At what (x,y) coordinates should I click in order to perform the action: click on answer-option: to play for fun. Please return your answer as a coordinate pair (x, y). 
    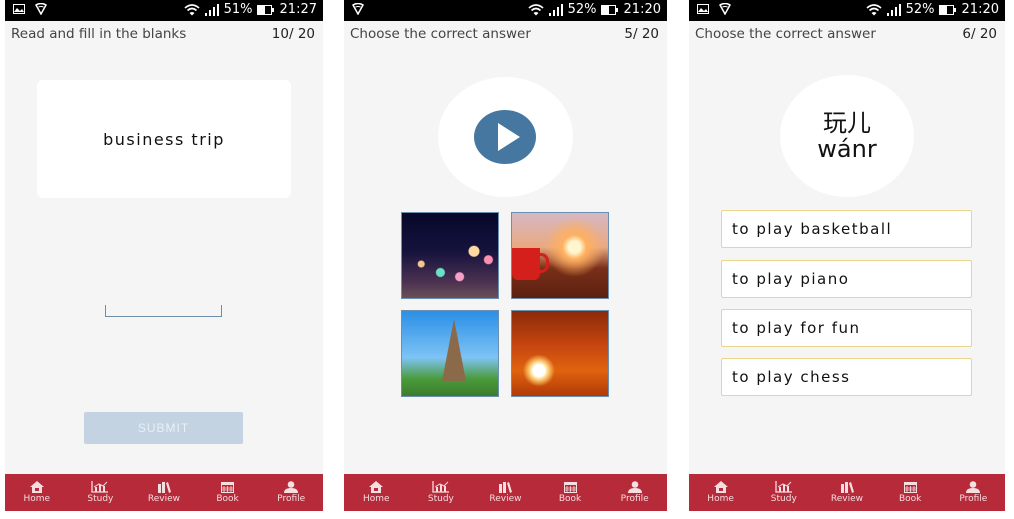
    Looking at the image, I should click on (846, 328).